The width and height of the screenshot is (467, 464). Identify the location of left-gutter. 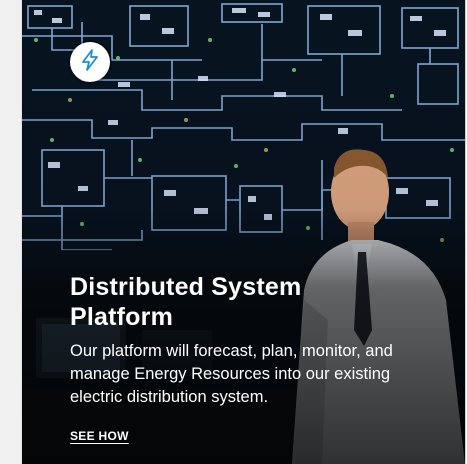
(11, 232).